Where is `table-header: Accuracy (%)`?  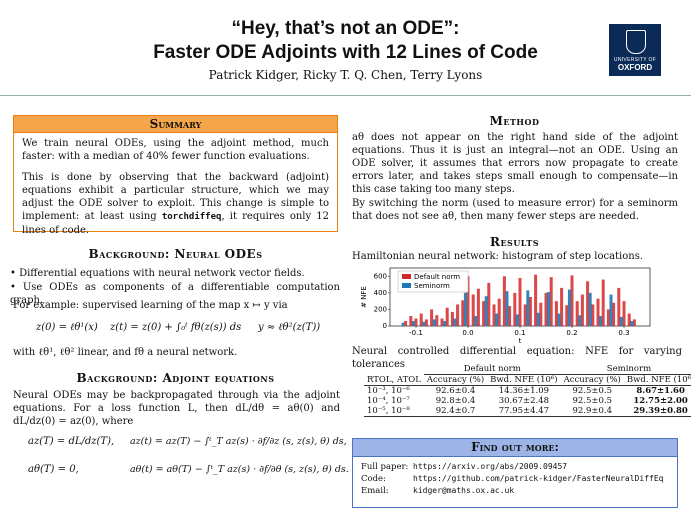
table-header: Accuracy (%) is located at coordinates (592, 380).